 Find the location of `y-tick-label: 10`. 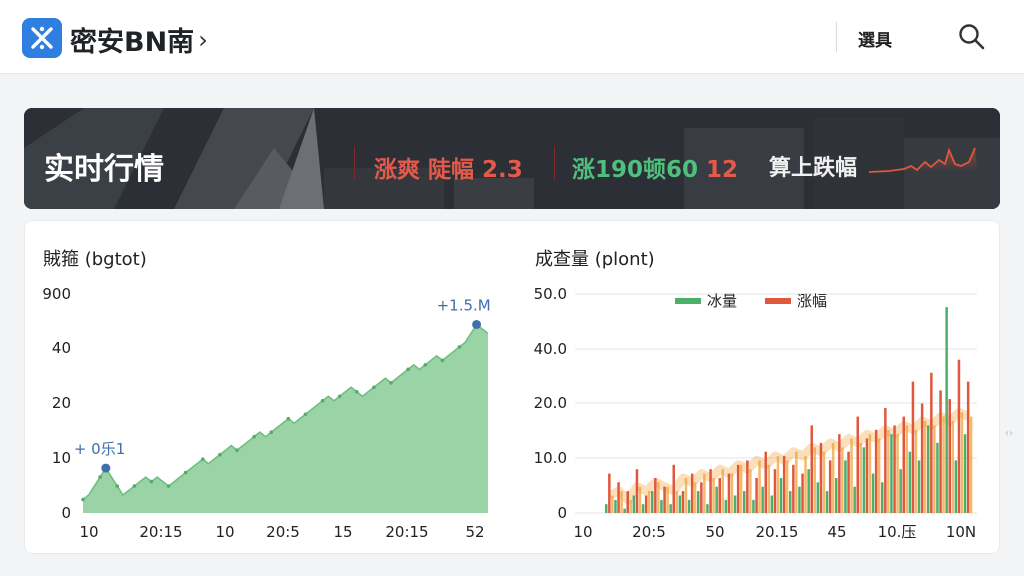

y-tick-label: 10 is located at coordinates (61, 458).